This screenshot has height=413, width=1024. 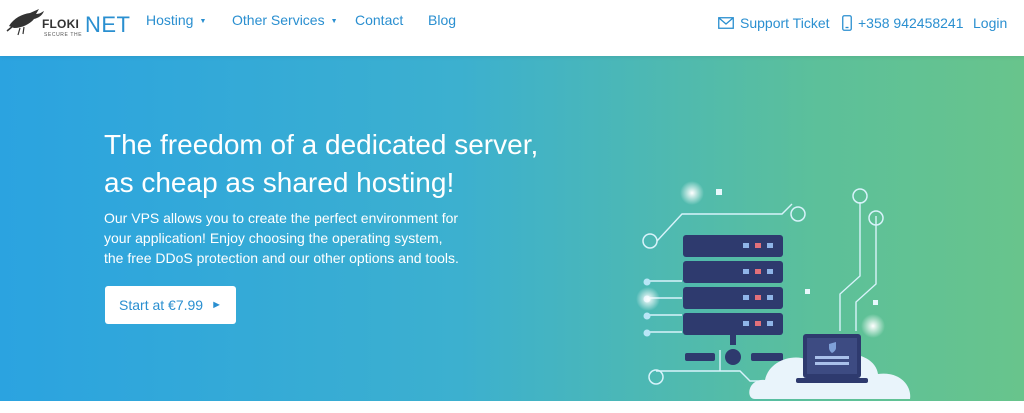 I want to click on cta-label: Start at €7.99, so click(x=161, y=305).